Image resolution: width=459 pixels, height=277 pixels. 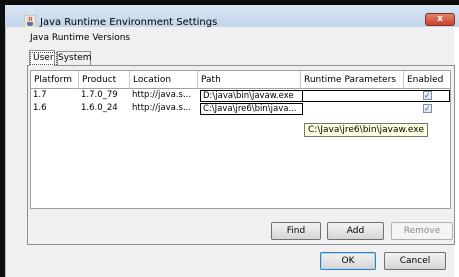 What do you see at coordinates (415, 261) in the screenshot?
I see `cancel-button: Cancel` at bounding box center [415, 261].